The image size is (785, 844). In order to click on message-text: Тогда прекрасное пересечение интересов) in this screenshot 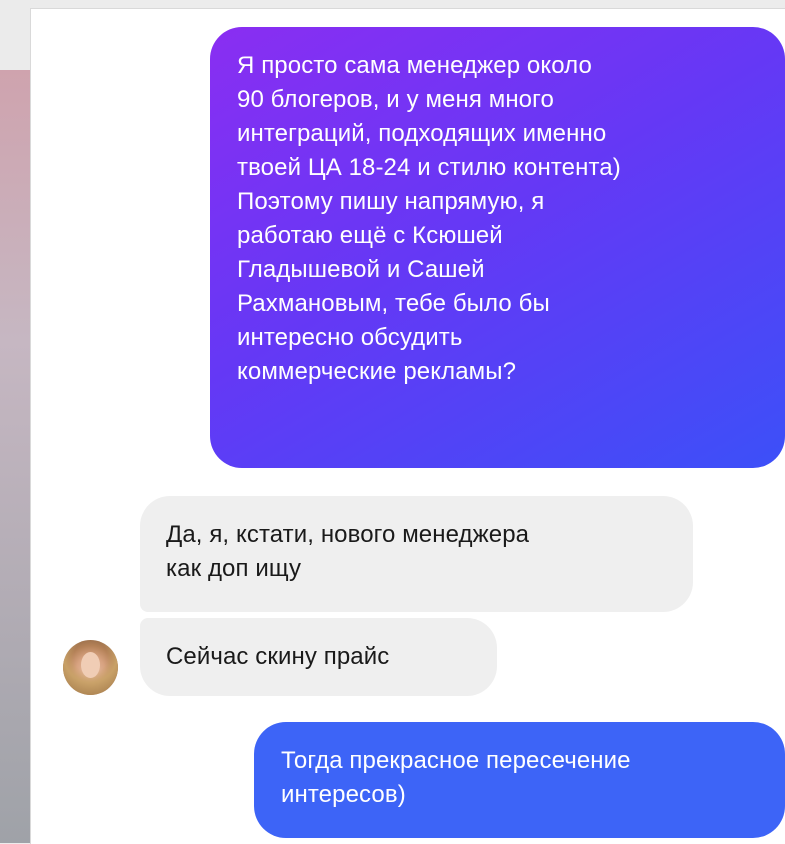, I will do `click(456, 777)`.